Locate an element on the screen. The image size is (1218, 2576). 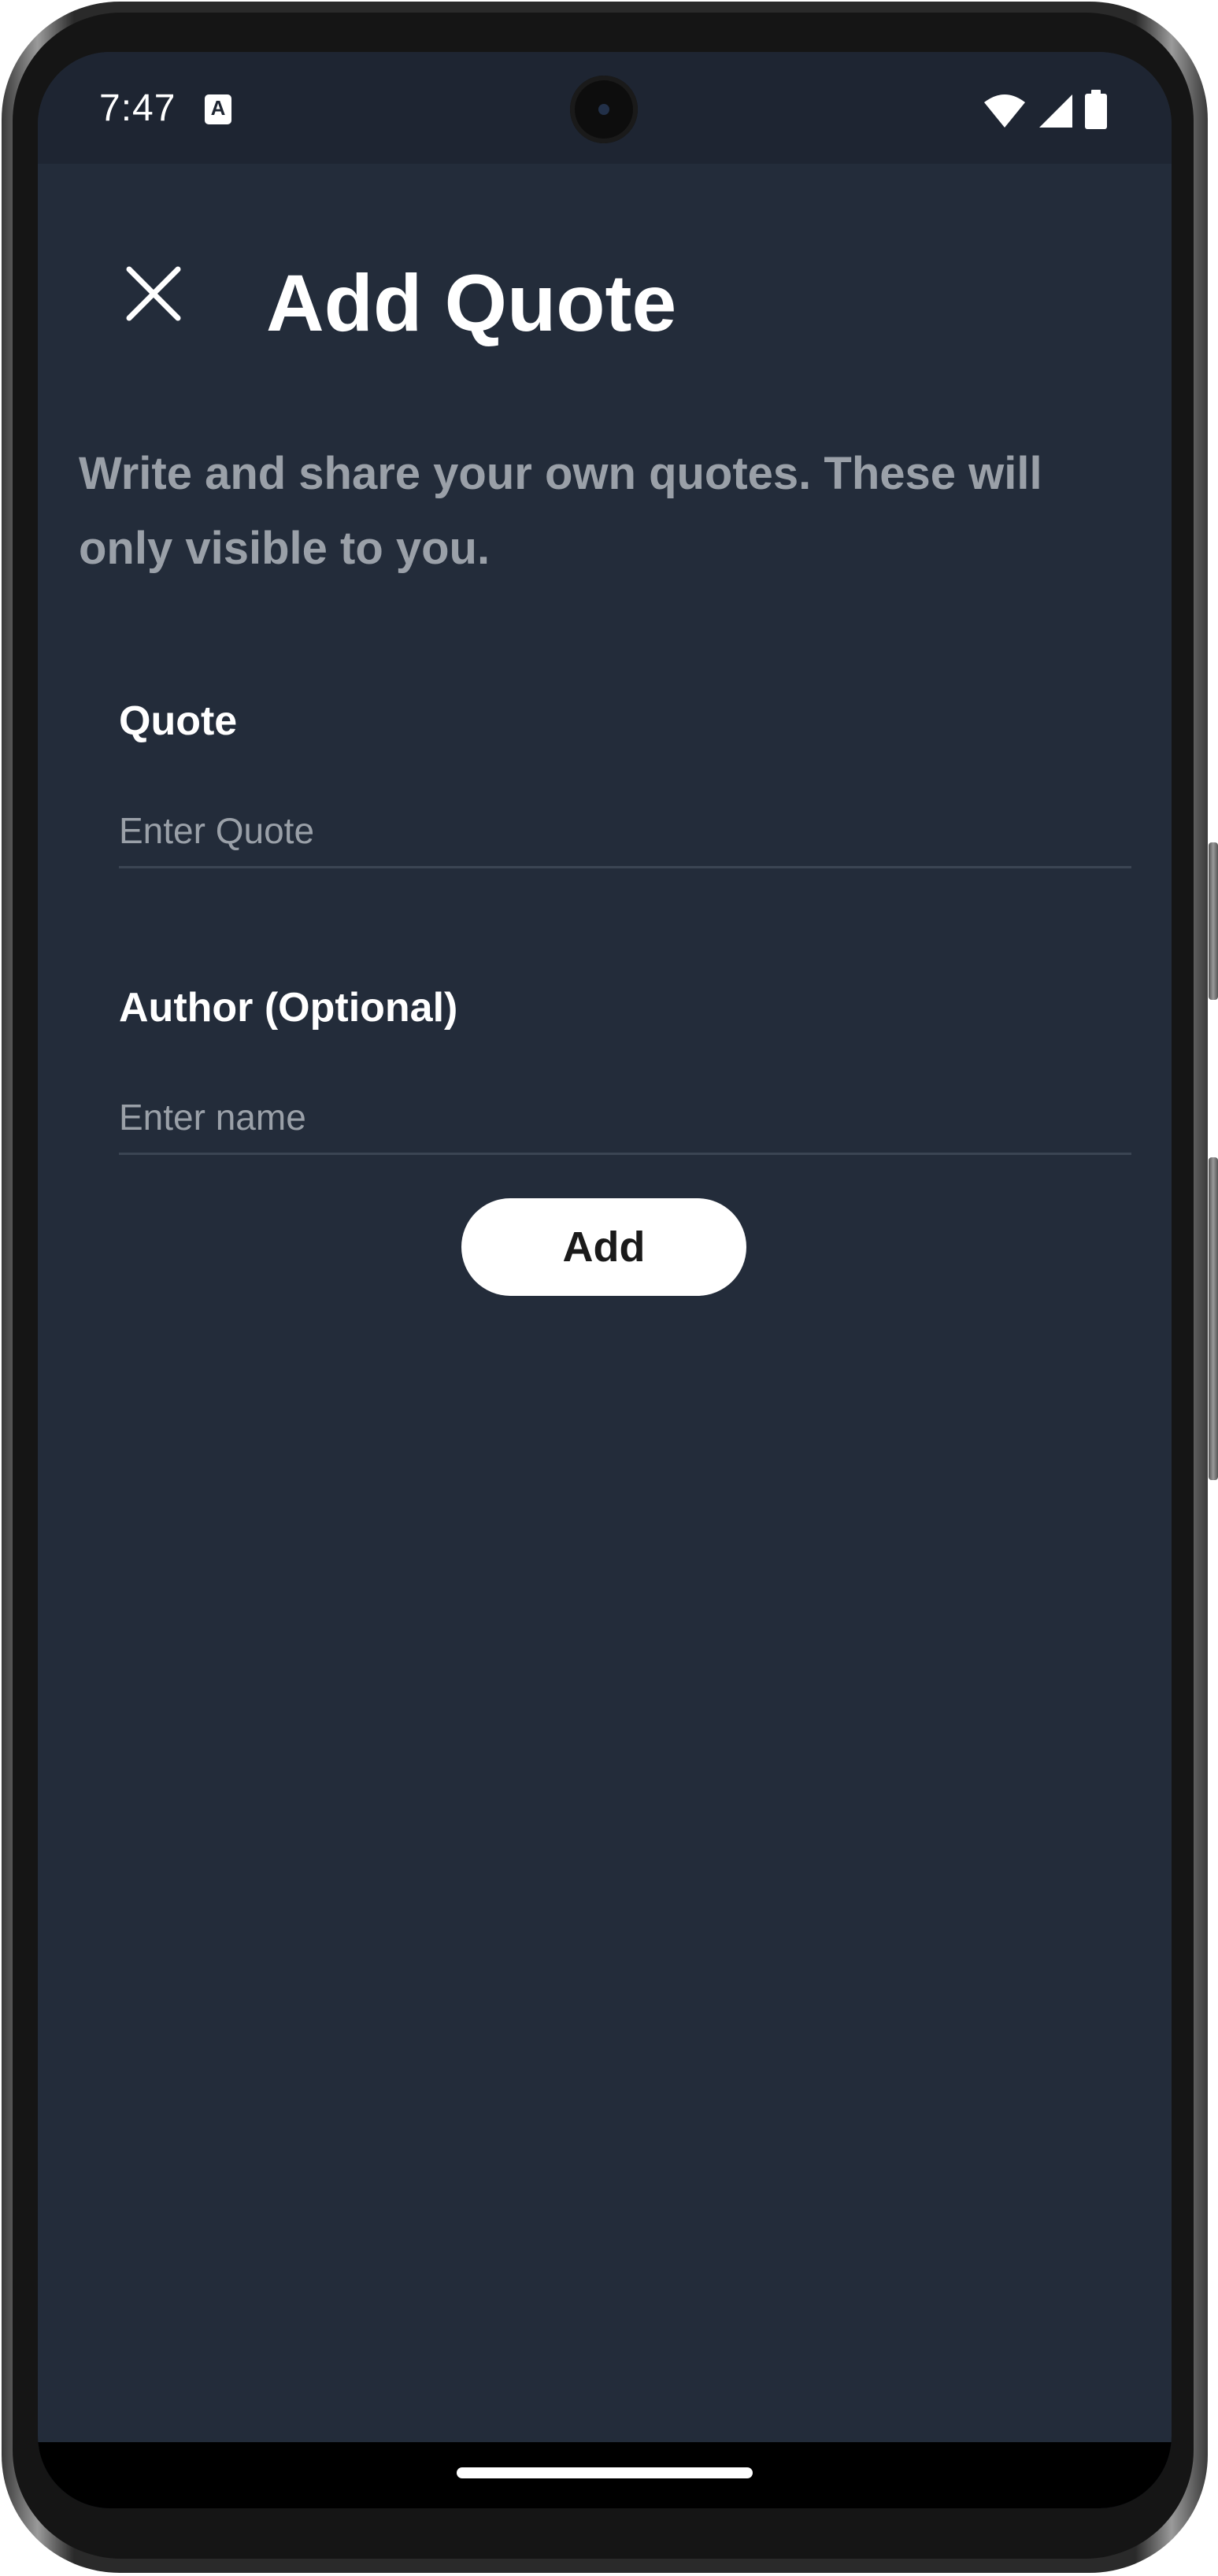
camera-cutout is located at coordinates (604, 109).